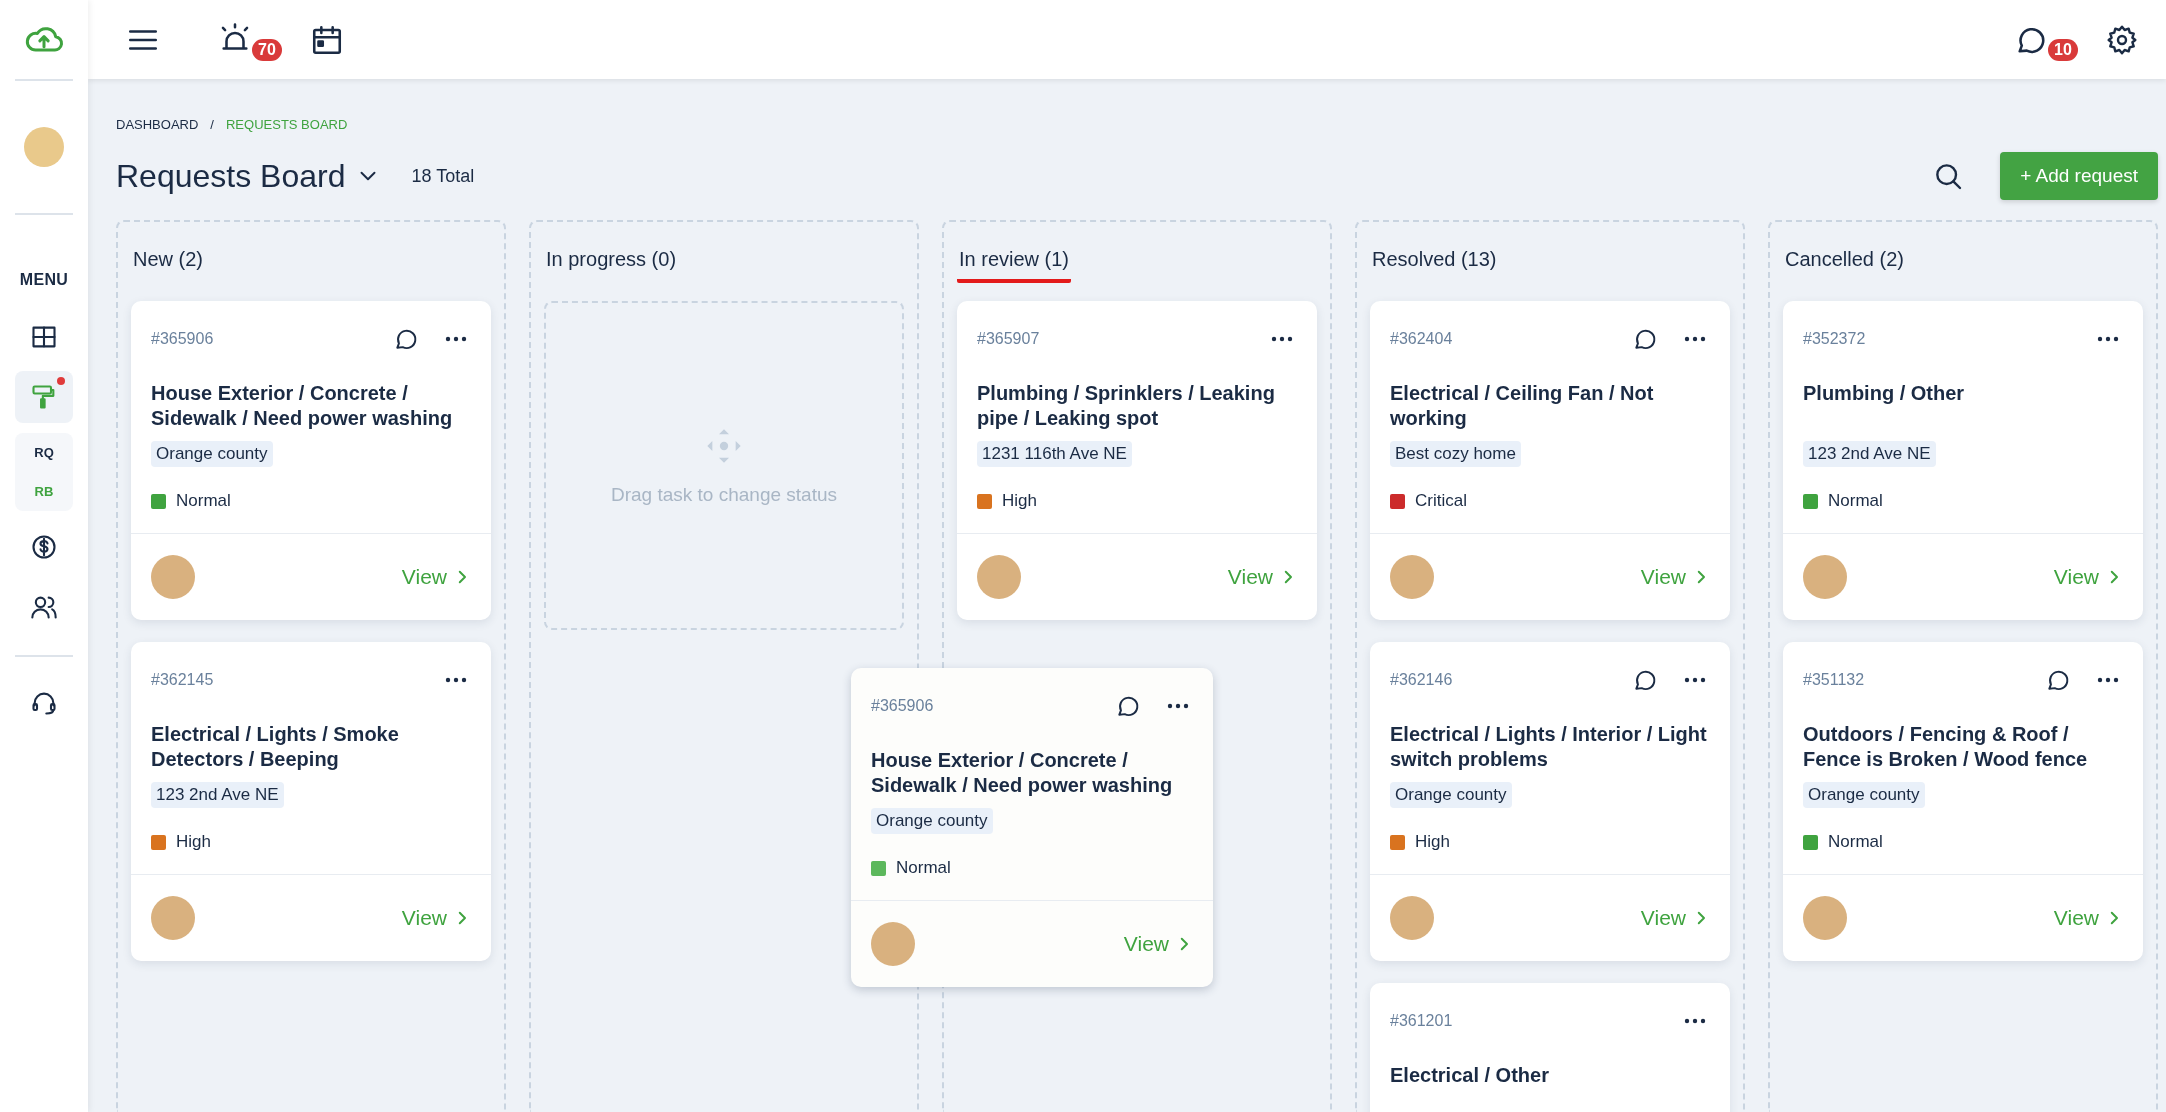 The image size is (2166, 1112). Describe the element at coordinates (1137, 460) in the screenshot. I see `request-card: #365907 Plumbing / Sprinklers / Leaking pipe / Leaking spot 1231 116th Ave NE High View` at that location.